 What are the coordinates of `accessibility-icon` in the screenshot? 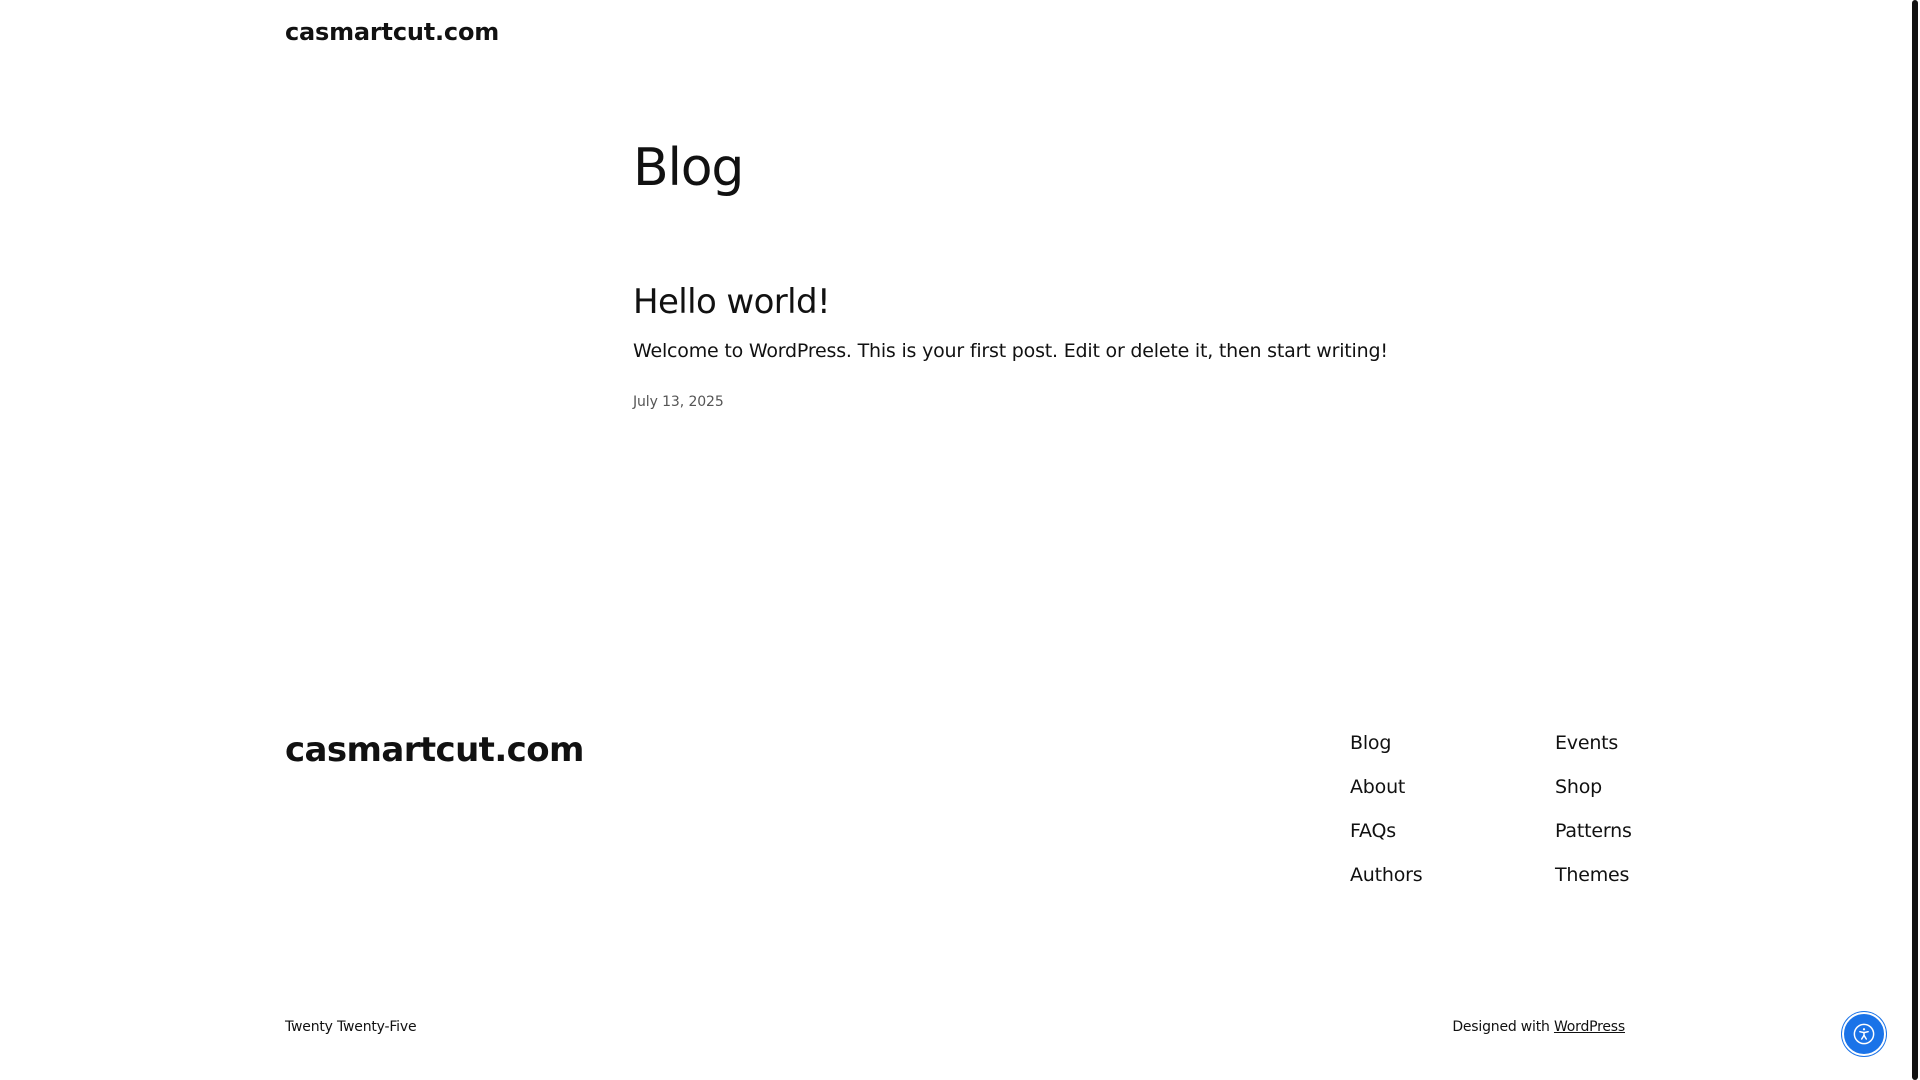 It's located at (1864, 1034).